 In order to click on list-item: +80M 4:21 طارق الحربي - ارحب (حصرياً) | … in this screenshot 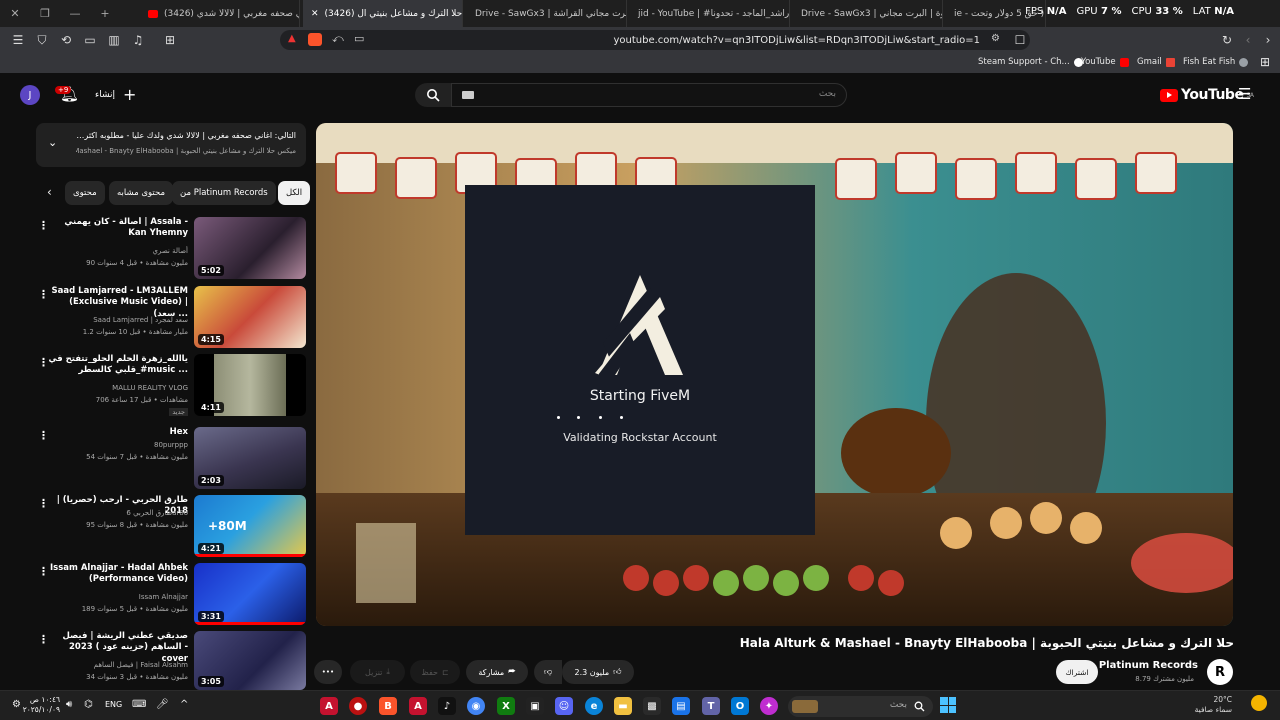, I will do `click(168, 526)`.